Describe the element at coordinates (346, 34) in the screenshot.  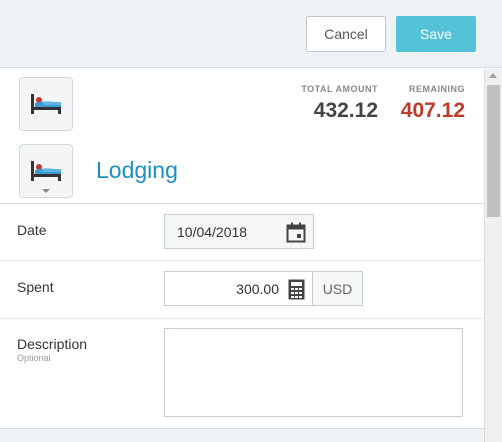
I see `cancel-button: Cancel` at that location.